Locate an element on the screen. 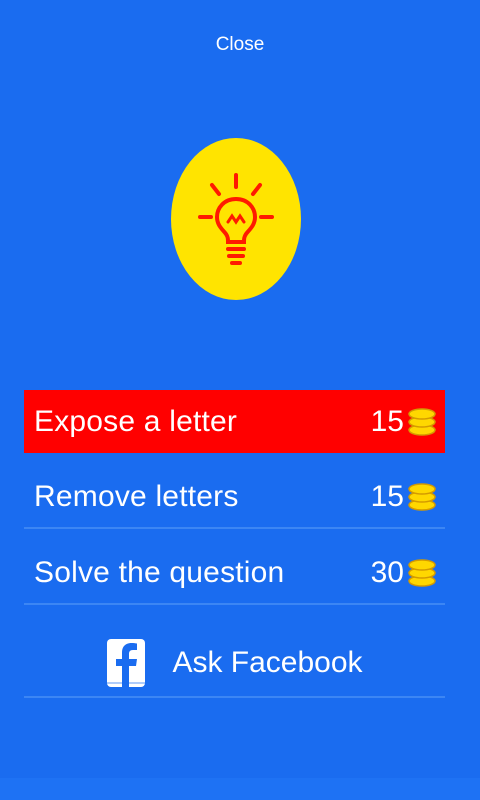 This screenshot has height=800, width=480. option-label: Remove letters is located at coordinates (136, 496).